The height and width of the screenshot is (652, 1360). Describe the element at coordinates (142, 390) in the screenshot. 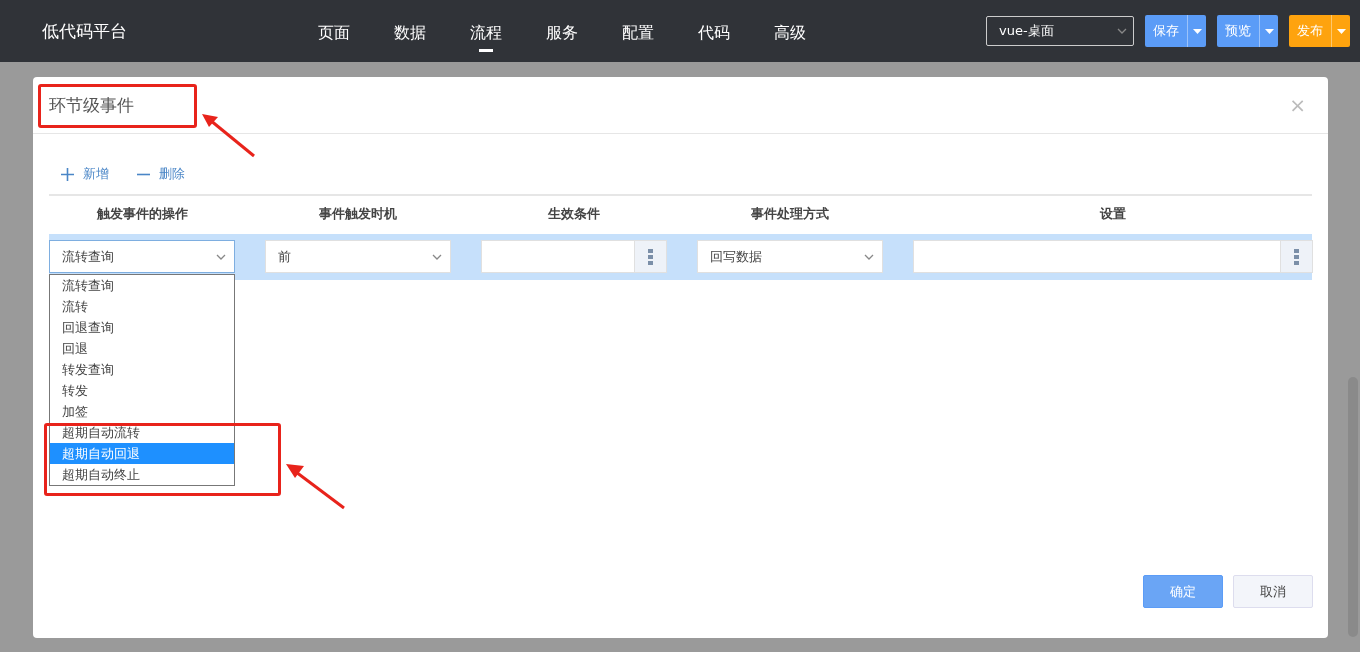

I see `dropdown-option: 转发` at that location.